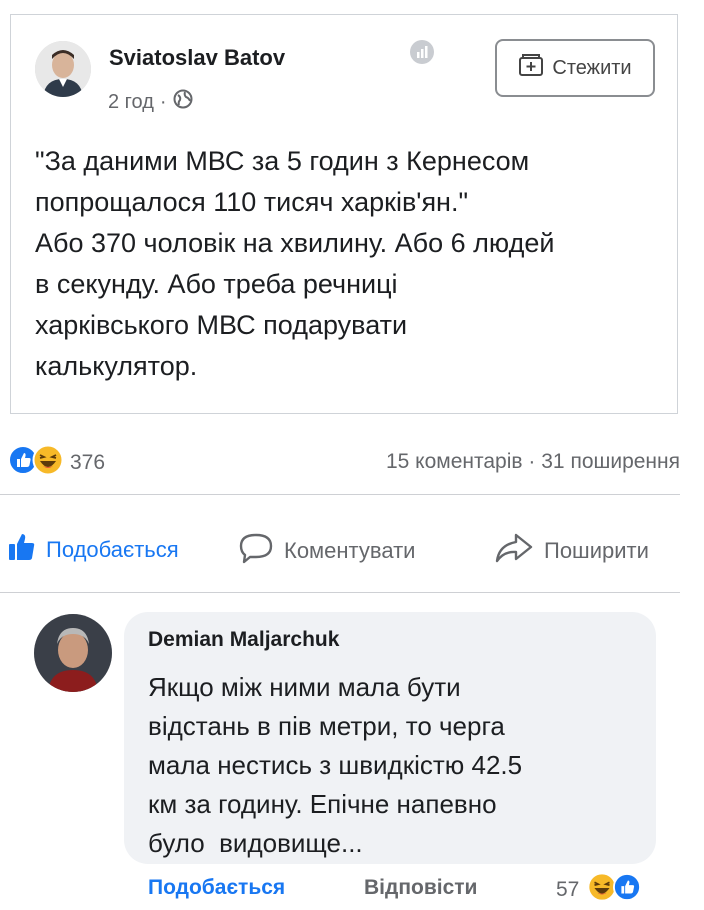 The height and width of the screenshot is (910, 704). Describe the element at coordinates (183, 102) in the screenshot. I see `globe-icon` at that location.